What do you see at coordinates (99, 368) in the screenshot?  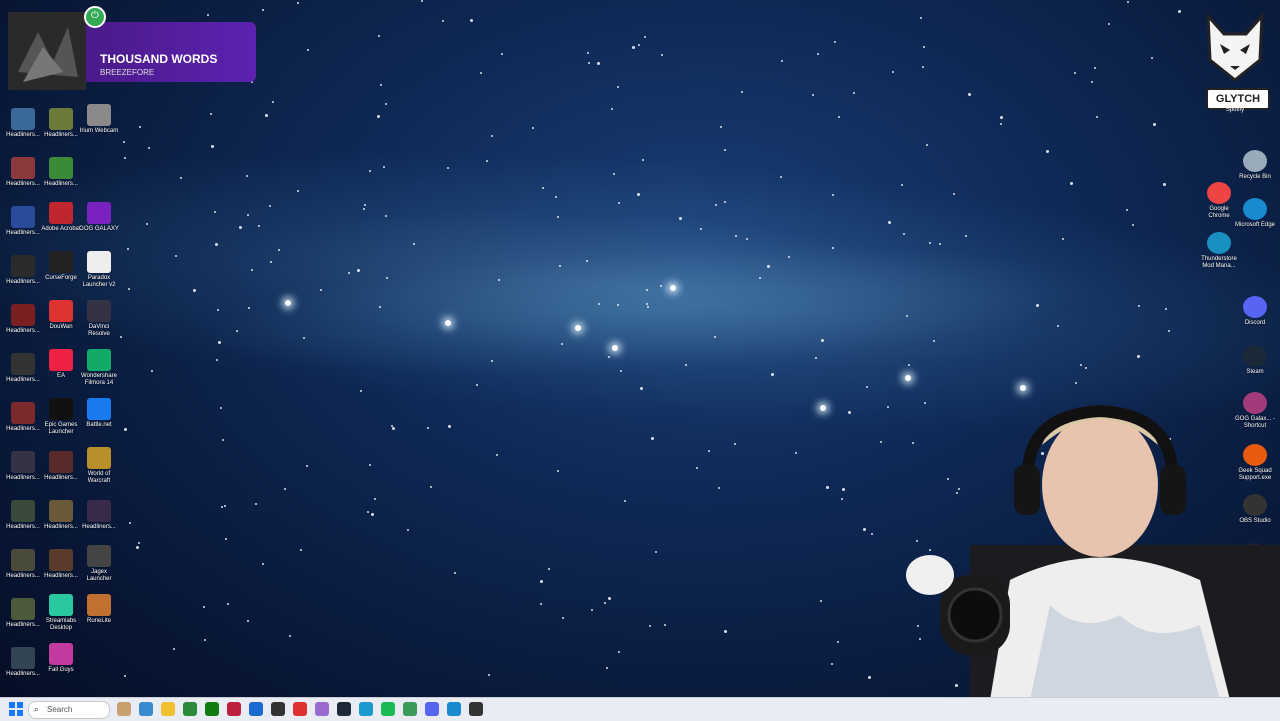 I see `desktop-icon: Wondershare Filmora 14` at bounding box center [99, 368].